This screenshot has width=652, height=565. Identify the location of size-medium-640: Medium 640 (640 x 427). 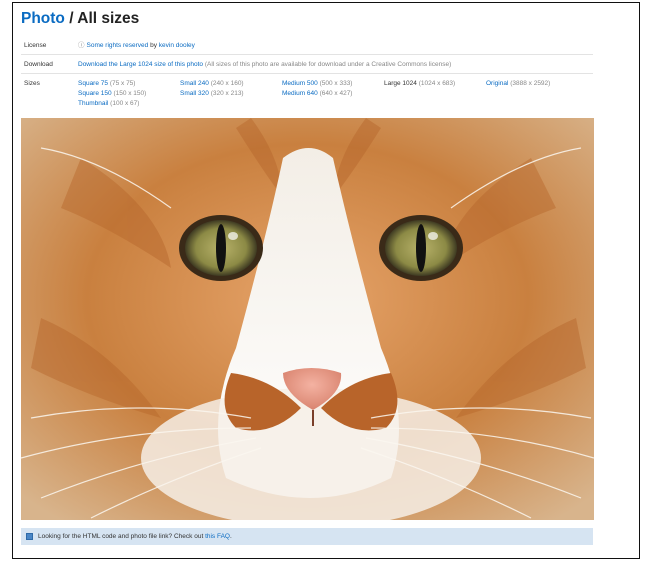
(317, 93).